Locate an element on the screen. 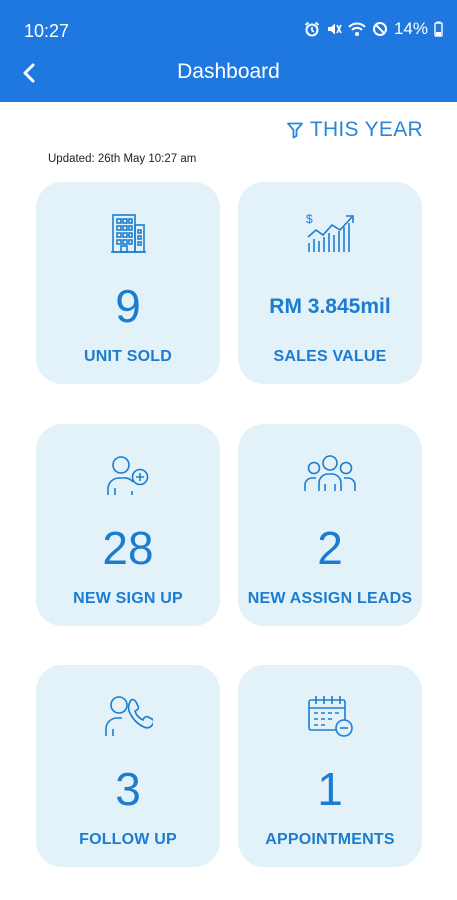 The image size is (457, 900). app-bar: 10:27 14% Dashboard is located at coordinates (228, 51).